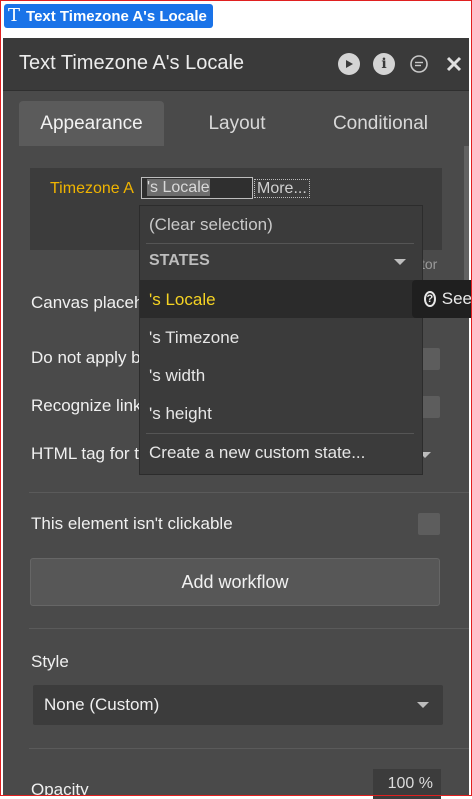 The image size is (472, 799). What do you see at coordinates (349, 64) in the screenshot?
I see `play-icon` at bounding box center [349, 64].